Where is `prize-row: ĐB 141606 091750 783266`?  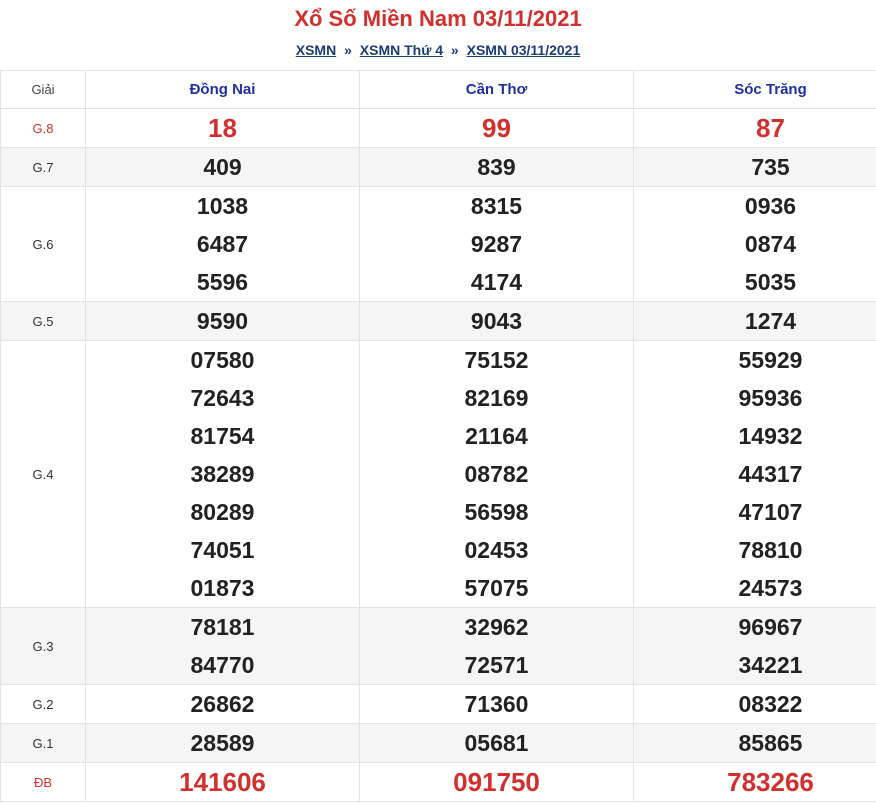 prize-row: ĐB 141606 091750 783266 is located at coordinates (438, 782).